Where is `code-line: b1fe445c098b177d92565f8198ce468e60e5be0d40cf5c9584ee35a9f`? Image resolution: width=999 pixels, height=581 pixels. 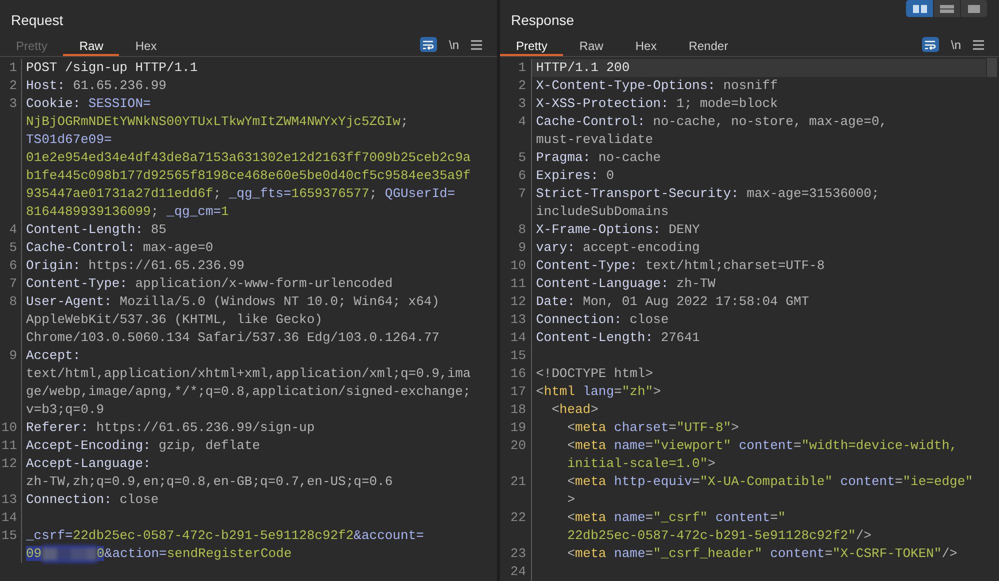
code-line: b1fe445c098b177d92565f8198ce468e60e5be0d40cf5c9584ee35a9f is located at coordinates (249, 176).